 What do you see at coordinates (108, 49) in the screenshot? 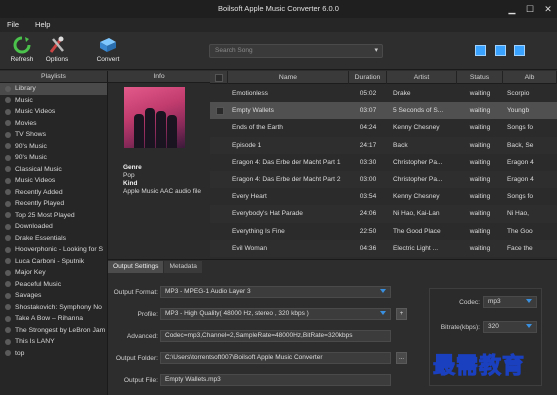
I see `convert-button: Convert` at bounding box center [108, 49].